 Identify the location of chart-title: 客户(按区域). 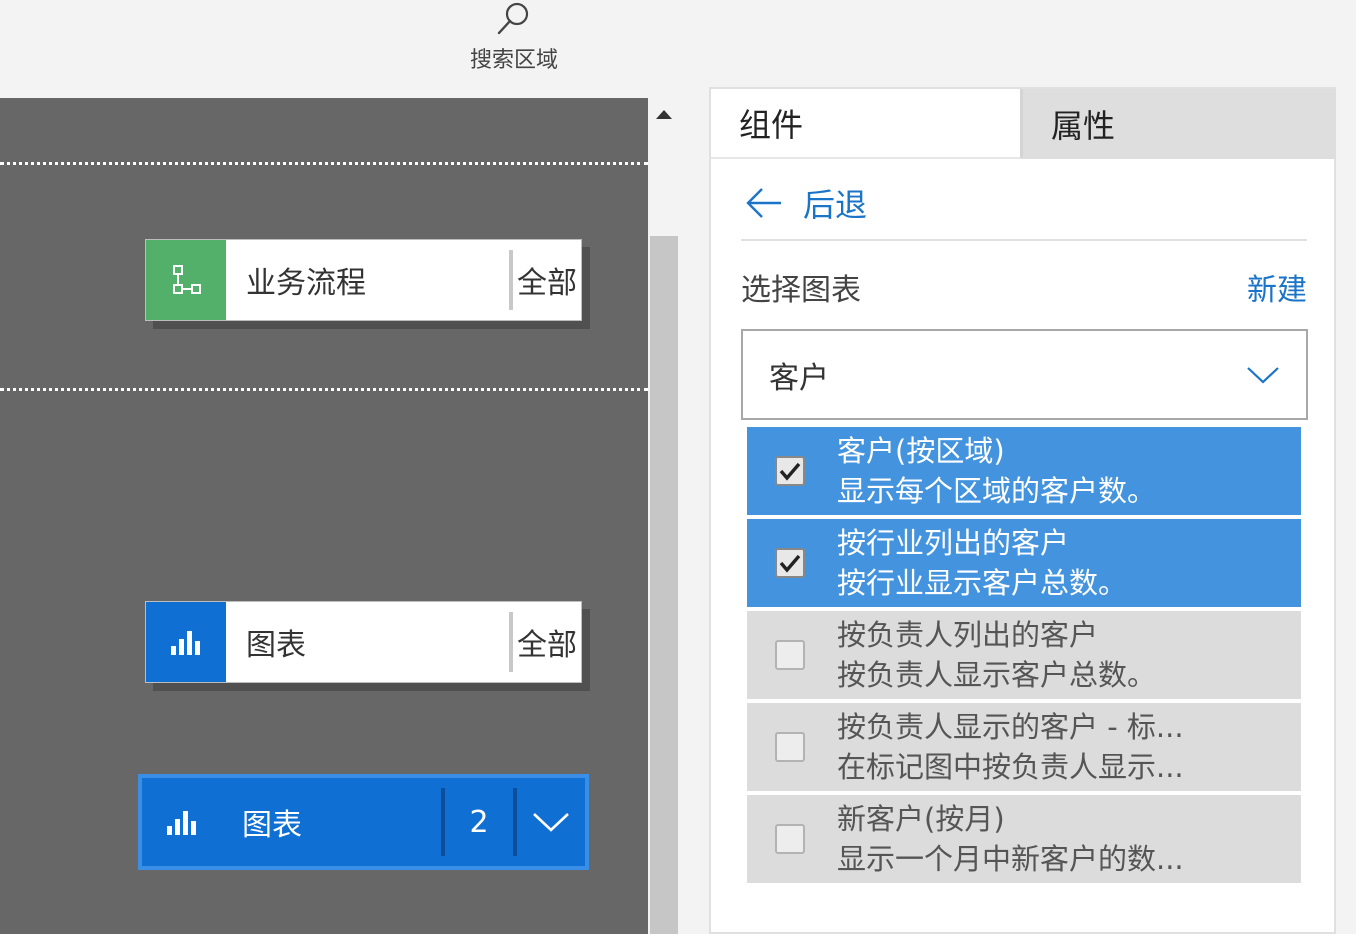
(921, 451).